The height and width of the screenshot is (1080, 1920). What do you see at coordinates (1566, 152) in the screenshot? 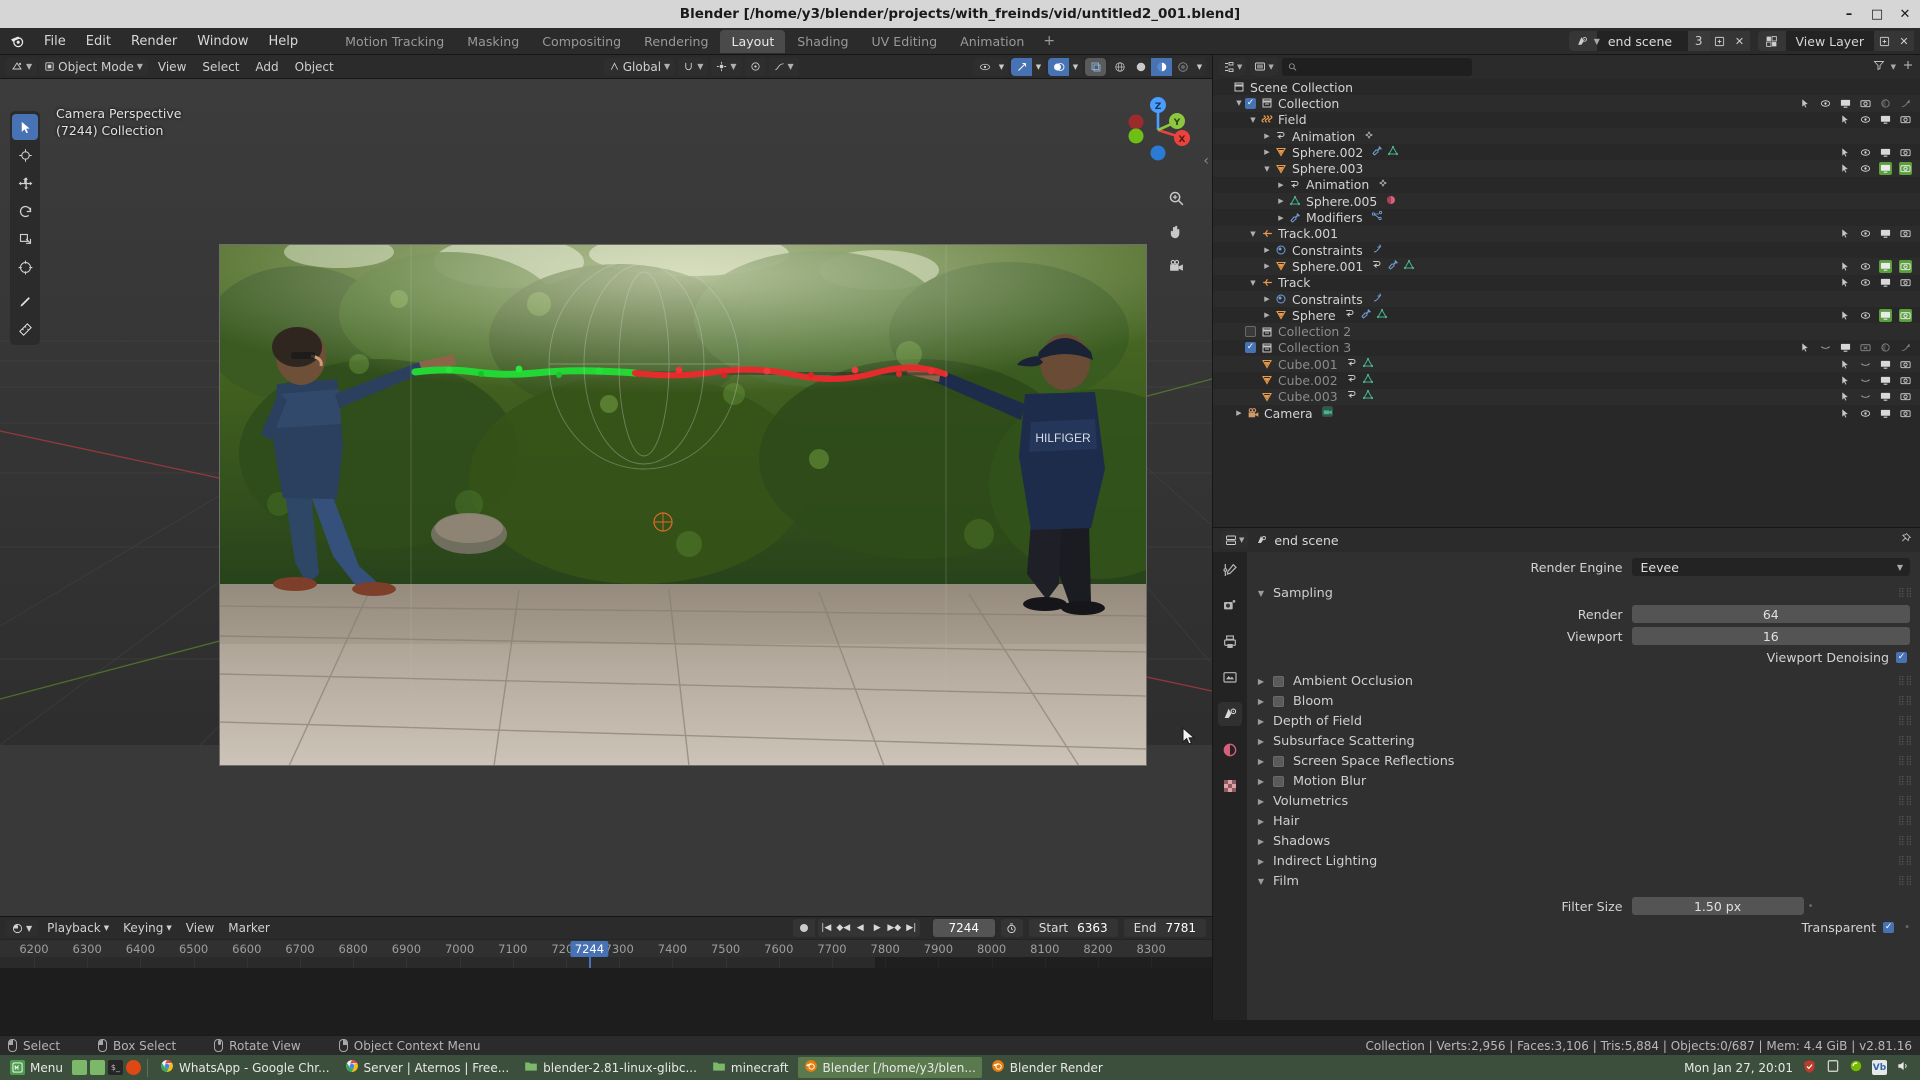
I see `outliner-row: ▶ Sphere.002` at bounding box center [1566, 152].